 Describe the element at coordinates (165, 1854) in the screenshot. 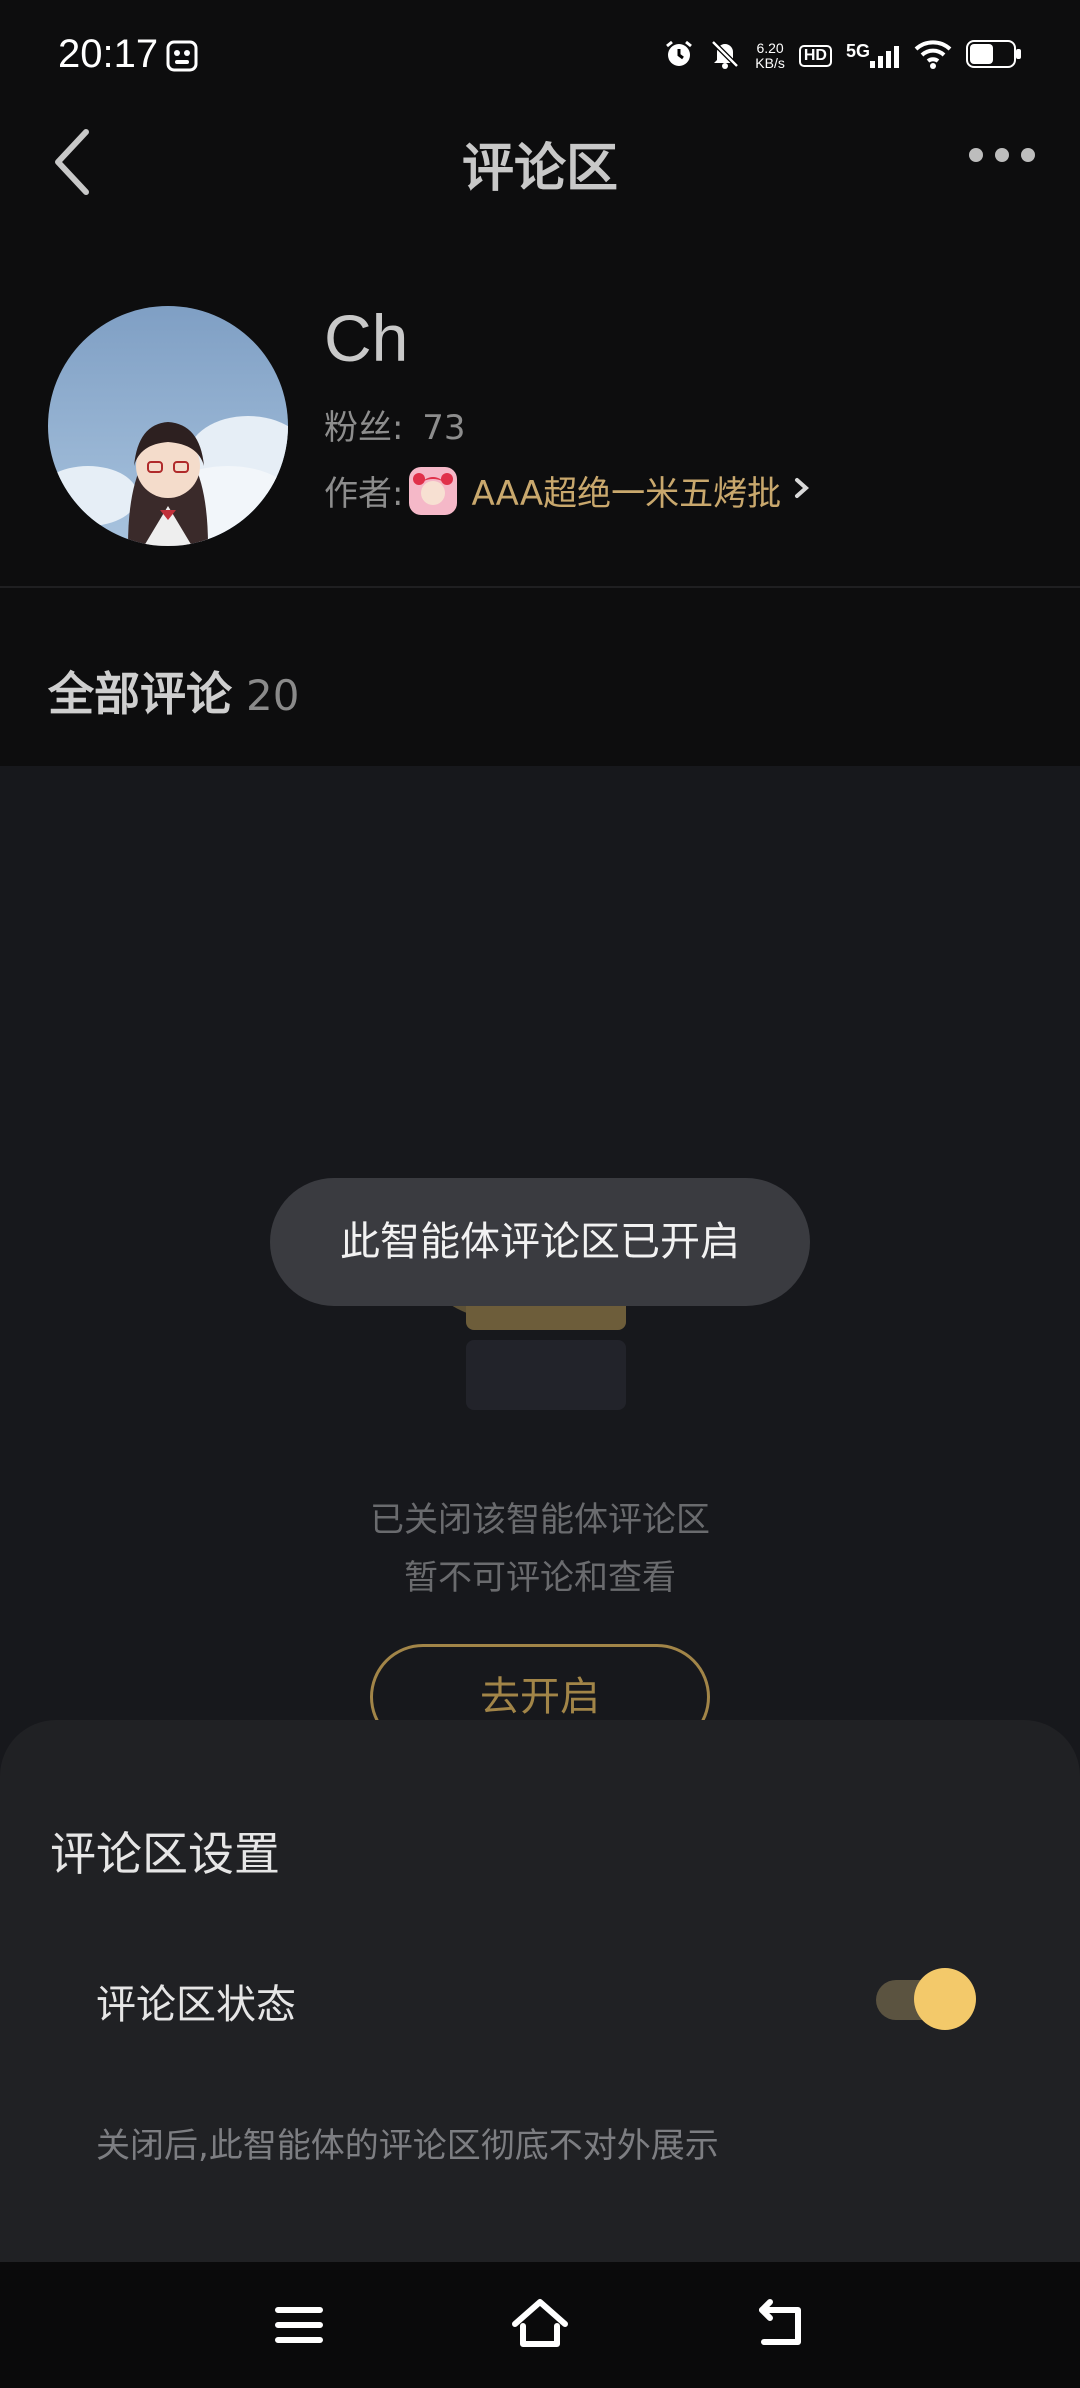

I see `sheet-title: 评论区设置` at that location.